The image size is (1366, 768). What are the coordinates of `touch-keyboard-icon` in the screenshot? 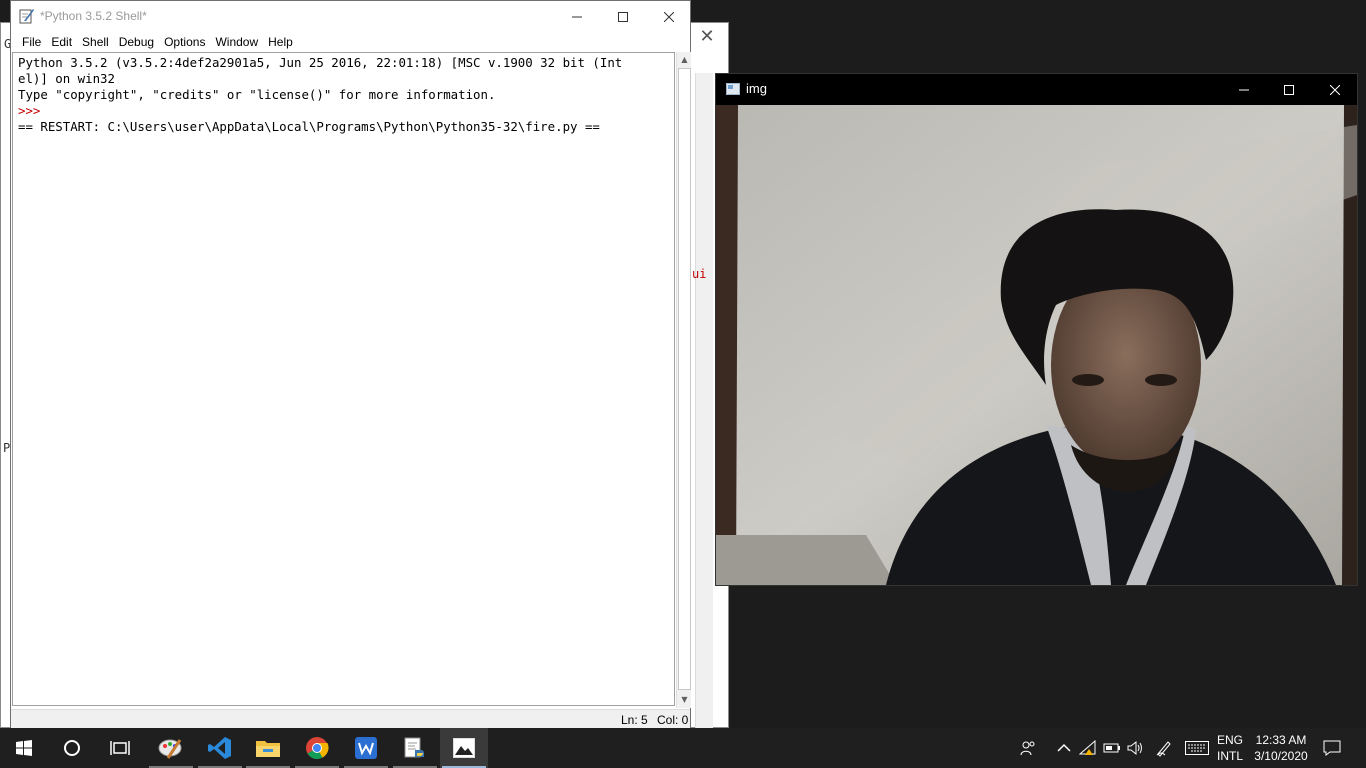 It's located at (1197, 748).